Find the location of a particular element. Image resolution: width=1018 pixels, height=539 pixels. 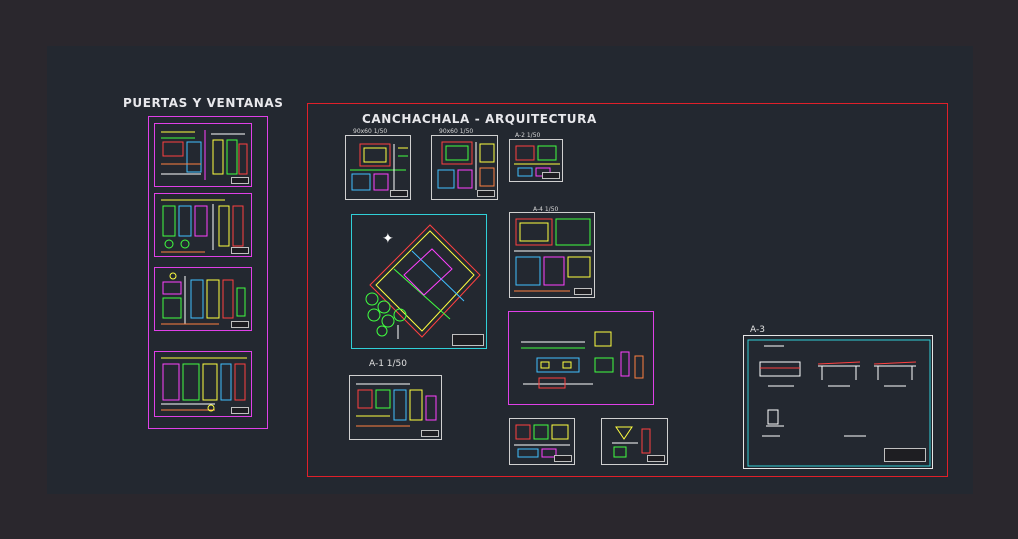

doors-windows-title: PUERTAS Y VENTANAS is located at coordinates (203, 103).